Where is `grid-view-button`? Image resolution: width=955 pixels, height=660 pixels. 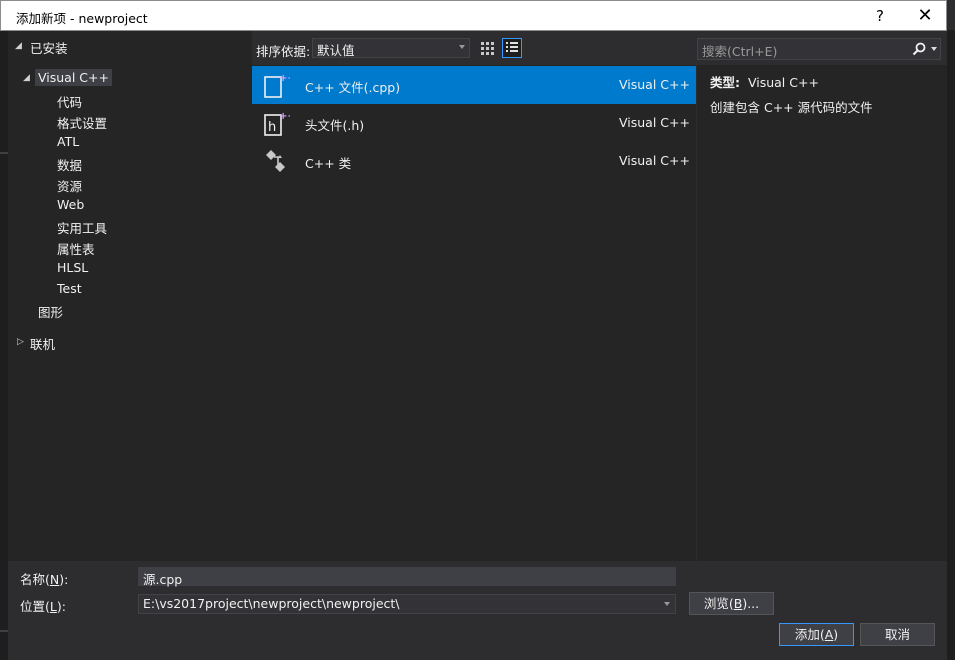 grid-view-button is located at coordinates (487, 48).